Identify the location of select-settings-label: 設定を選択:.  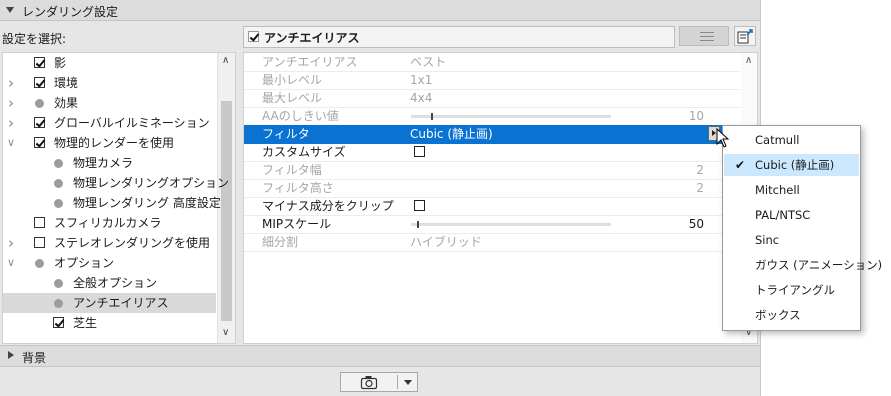
(34, 39).